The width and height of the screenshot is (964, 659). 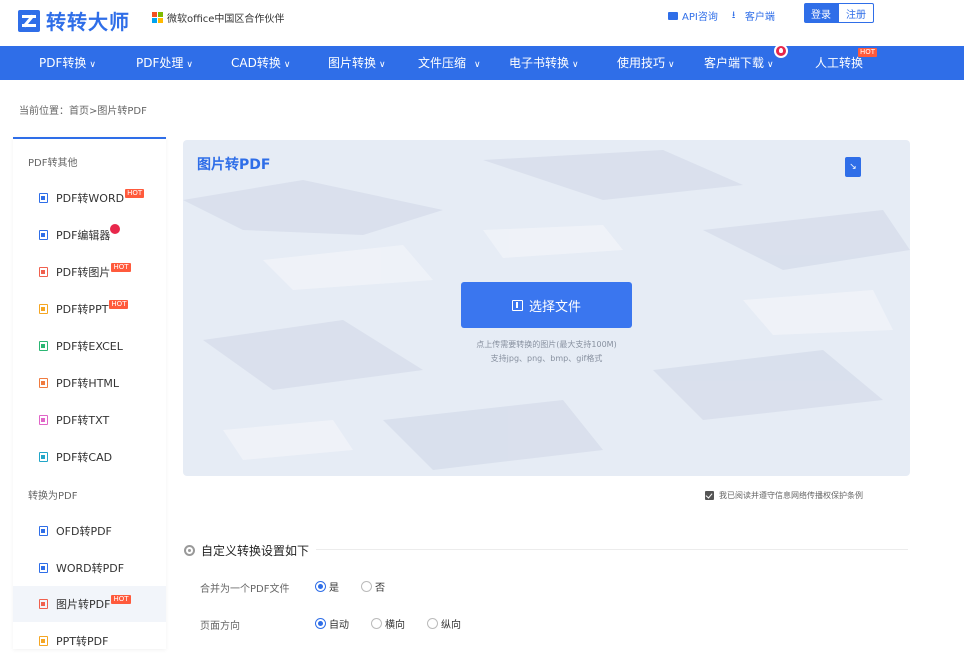 I want to click on logo-text: 转转大师, so click(x=88, y=22).